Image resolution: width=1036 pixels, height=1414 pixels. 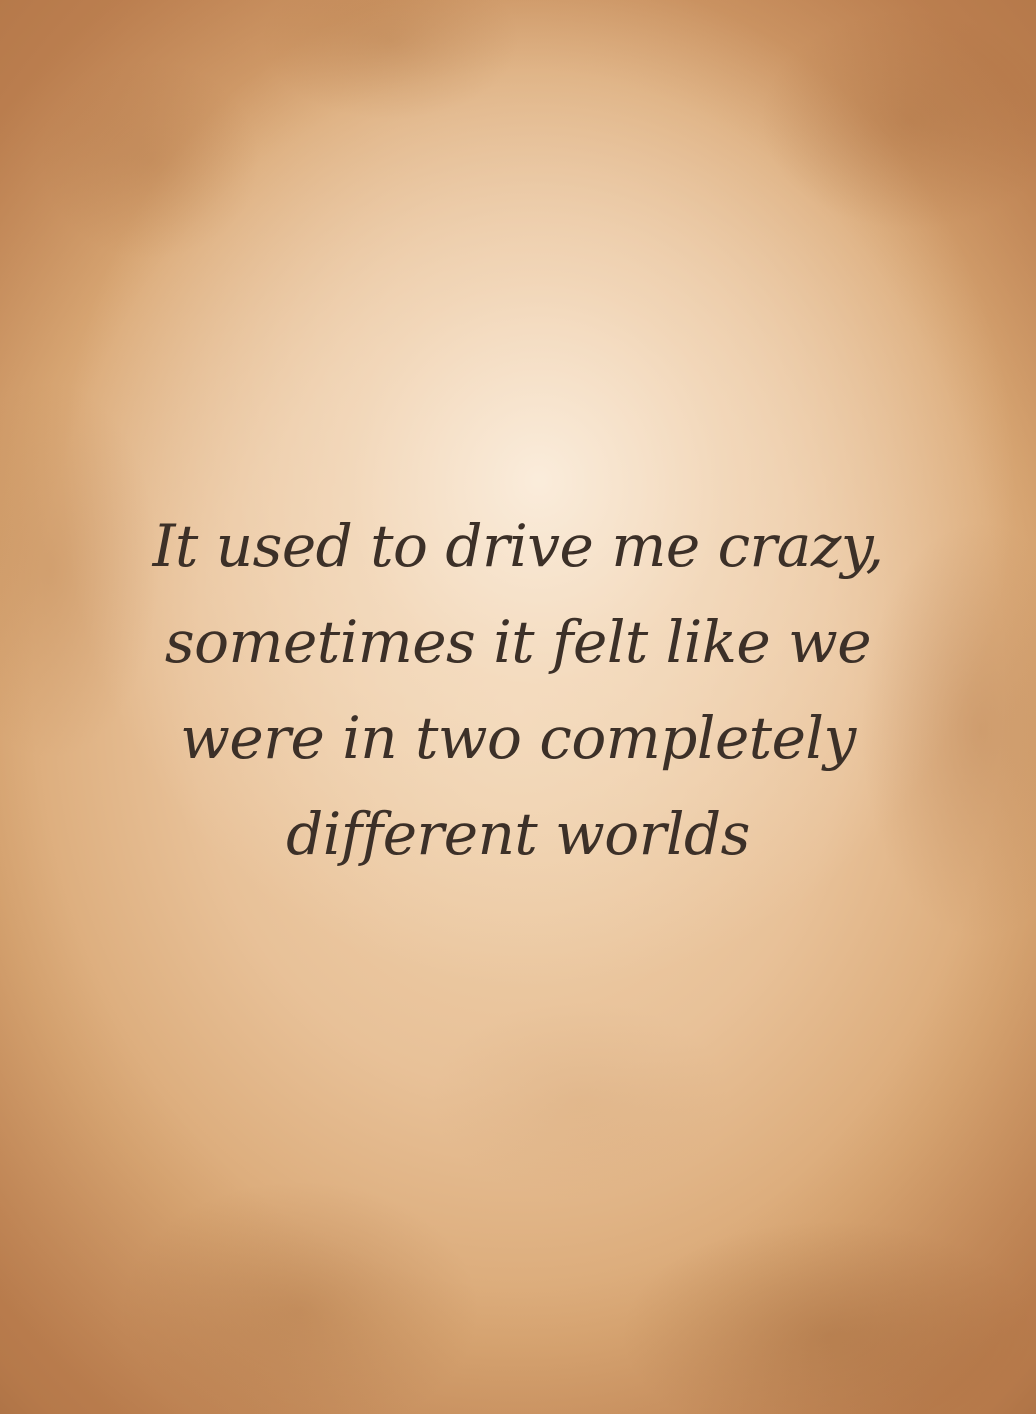 What do you see at coordinates (518, 834) in the screenshot?
I see `quote-line-4: different worlds` at bounding box center [518, 834].